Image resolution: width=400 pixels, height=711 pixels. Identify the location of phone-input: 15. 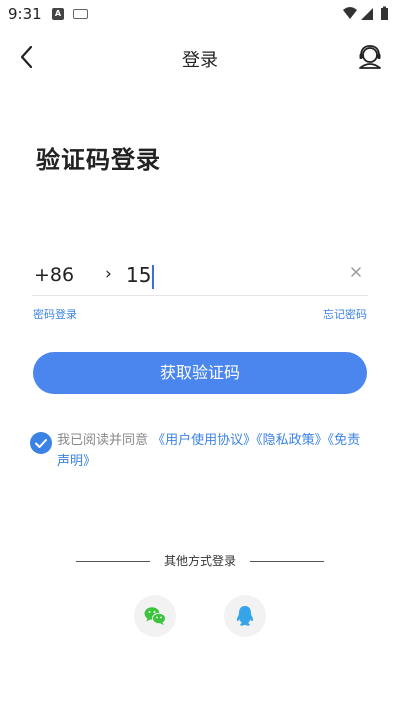
(140, 276).